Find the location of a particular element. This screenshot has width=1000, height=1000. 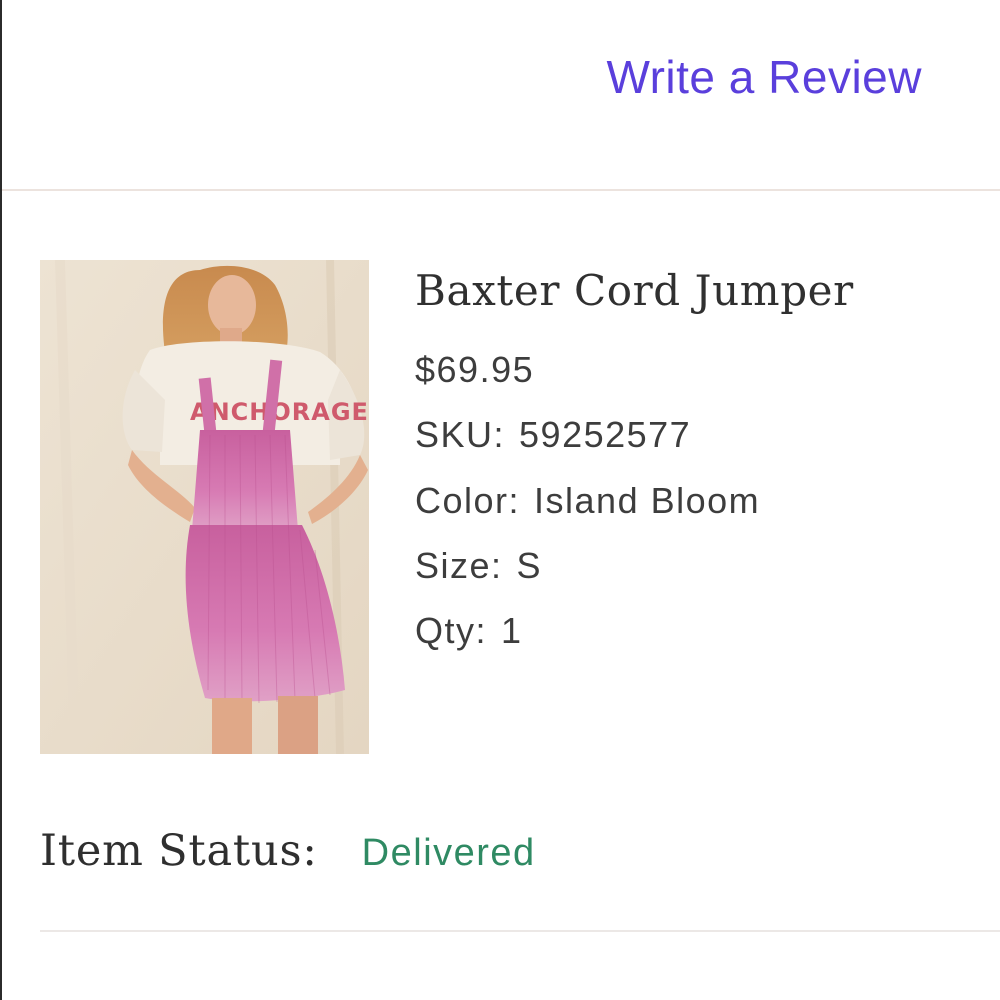

qty-label: Qty: is located at coordinates (451, 630).